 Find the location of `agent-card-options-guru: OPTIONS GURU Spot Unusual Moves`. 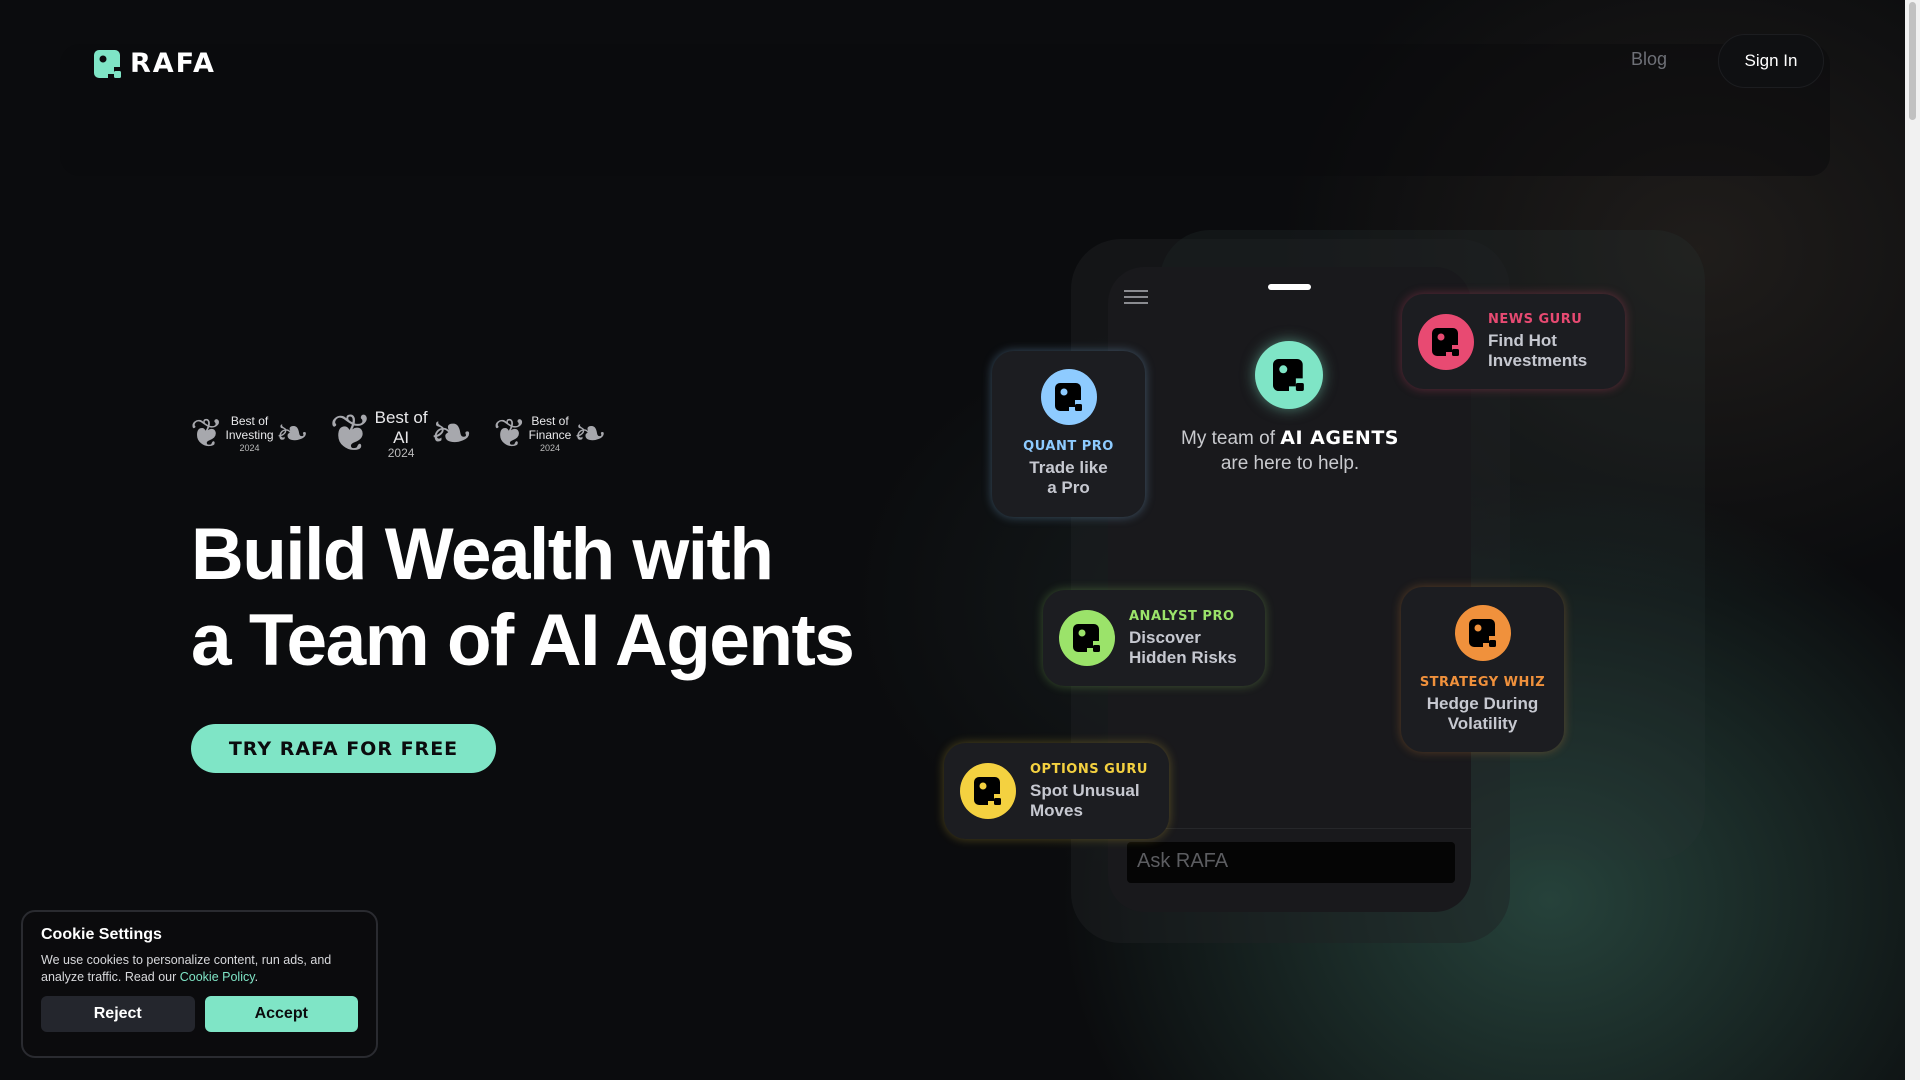

agent-card-options-guru: OPTIONS GURU Spot Unusual Moves is located at coordinates (1056, 791).